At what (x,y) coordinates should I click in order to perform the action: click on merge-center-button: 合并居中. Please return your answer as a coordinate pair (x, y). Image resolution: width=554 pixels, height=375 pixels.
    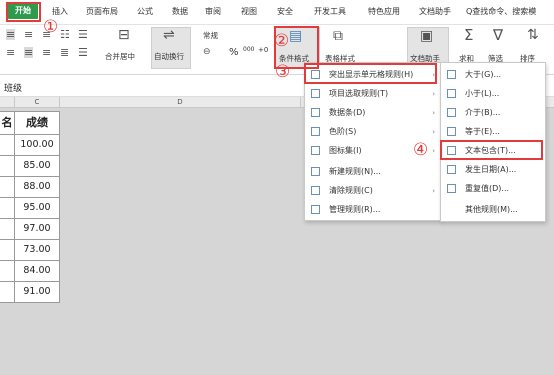
    Looking at the image, I should click on (120, 56).